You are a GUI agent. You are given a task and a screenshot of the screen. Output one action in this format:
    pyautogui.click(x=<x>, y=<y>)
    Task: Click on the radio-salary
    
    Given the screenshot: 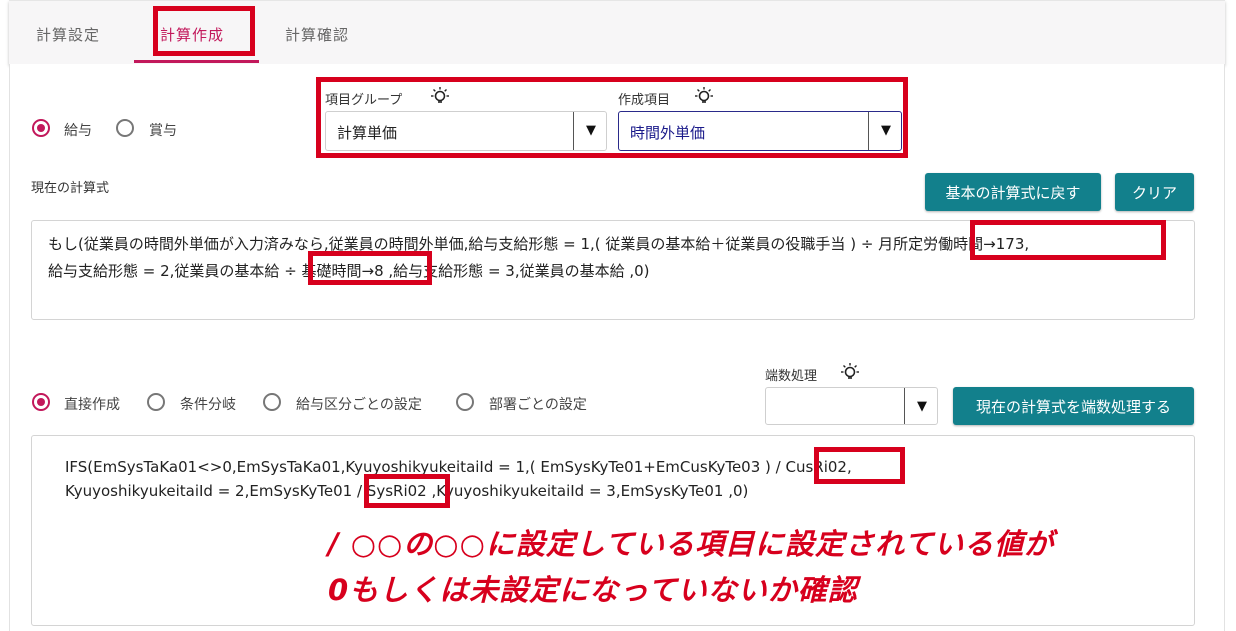 What is the action you would take?
    pyautogui.click(x=41, y=128)
    